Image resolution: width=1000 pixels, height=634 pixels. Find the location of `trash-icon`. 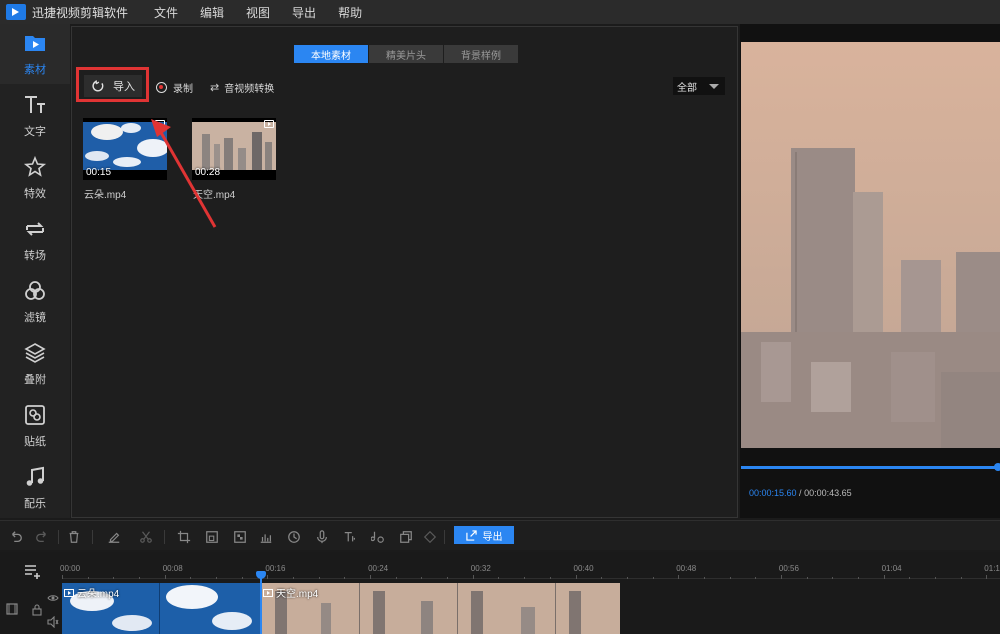

trash-icon is located at coordinates (74, 537).